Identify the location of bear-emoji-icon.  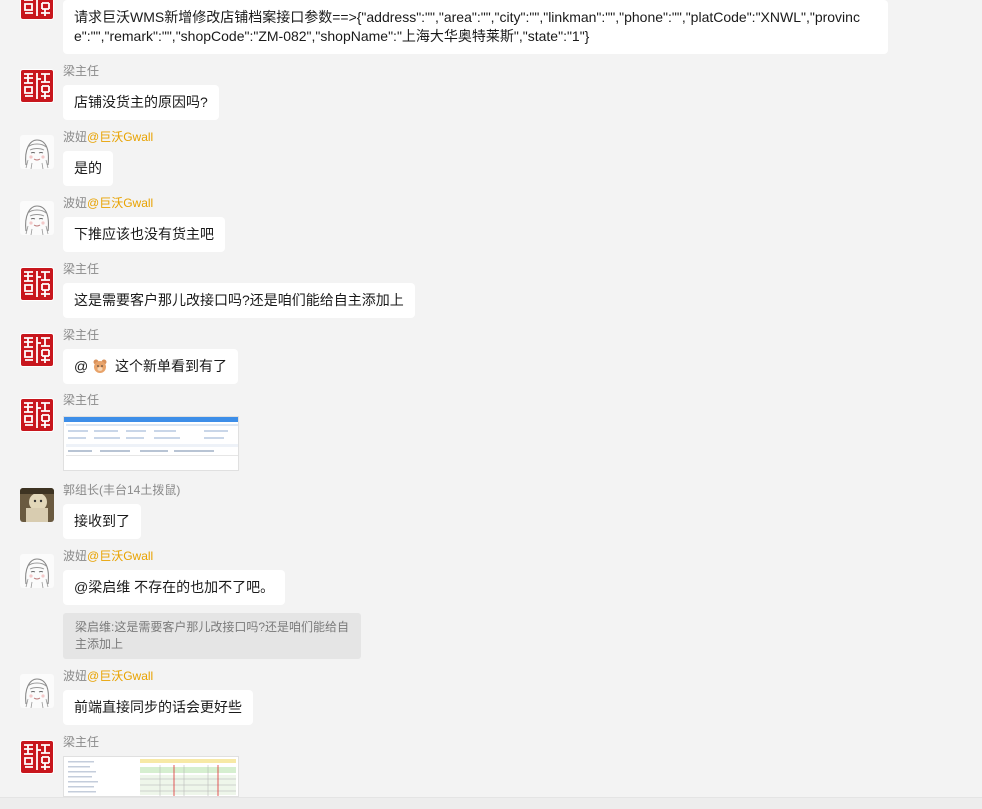
(100, 366).